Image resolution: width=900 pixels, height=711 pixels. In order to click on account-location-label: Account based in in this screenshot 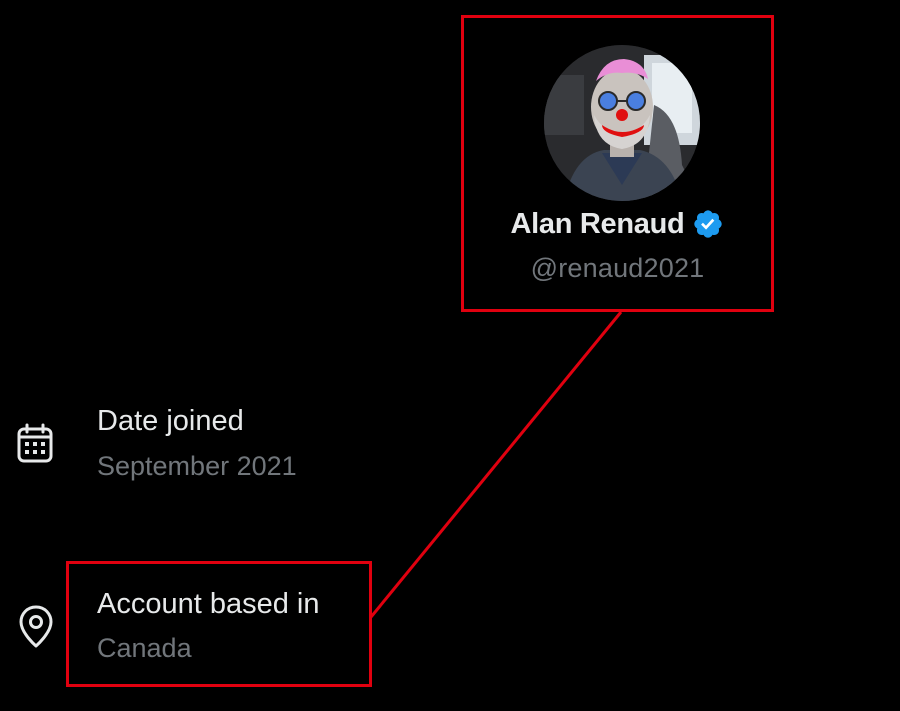, I will do `click(208, 604)`.